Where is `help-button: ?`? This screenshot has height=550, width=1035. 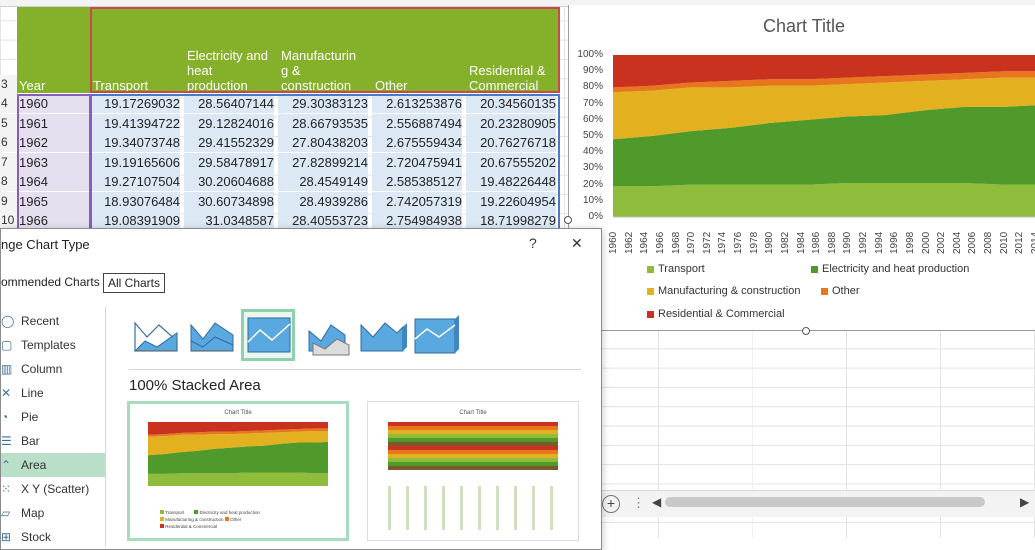 help-button: ? is located at coordinates (533, 243).